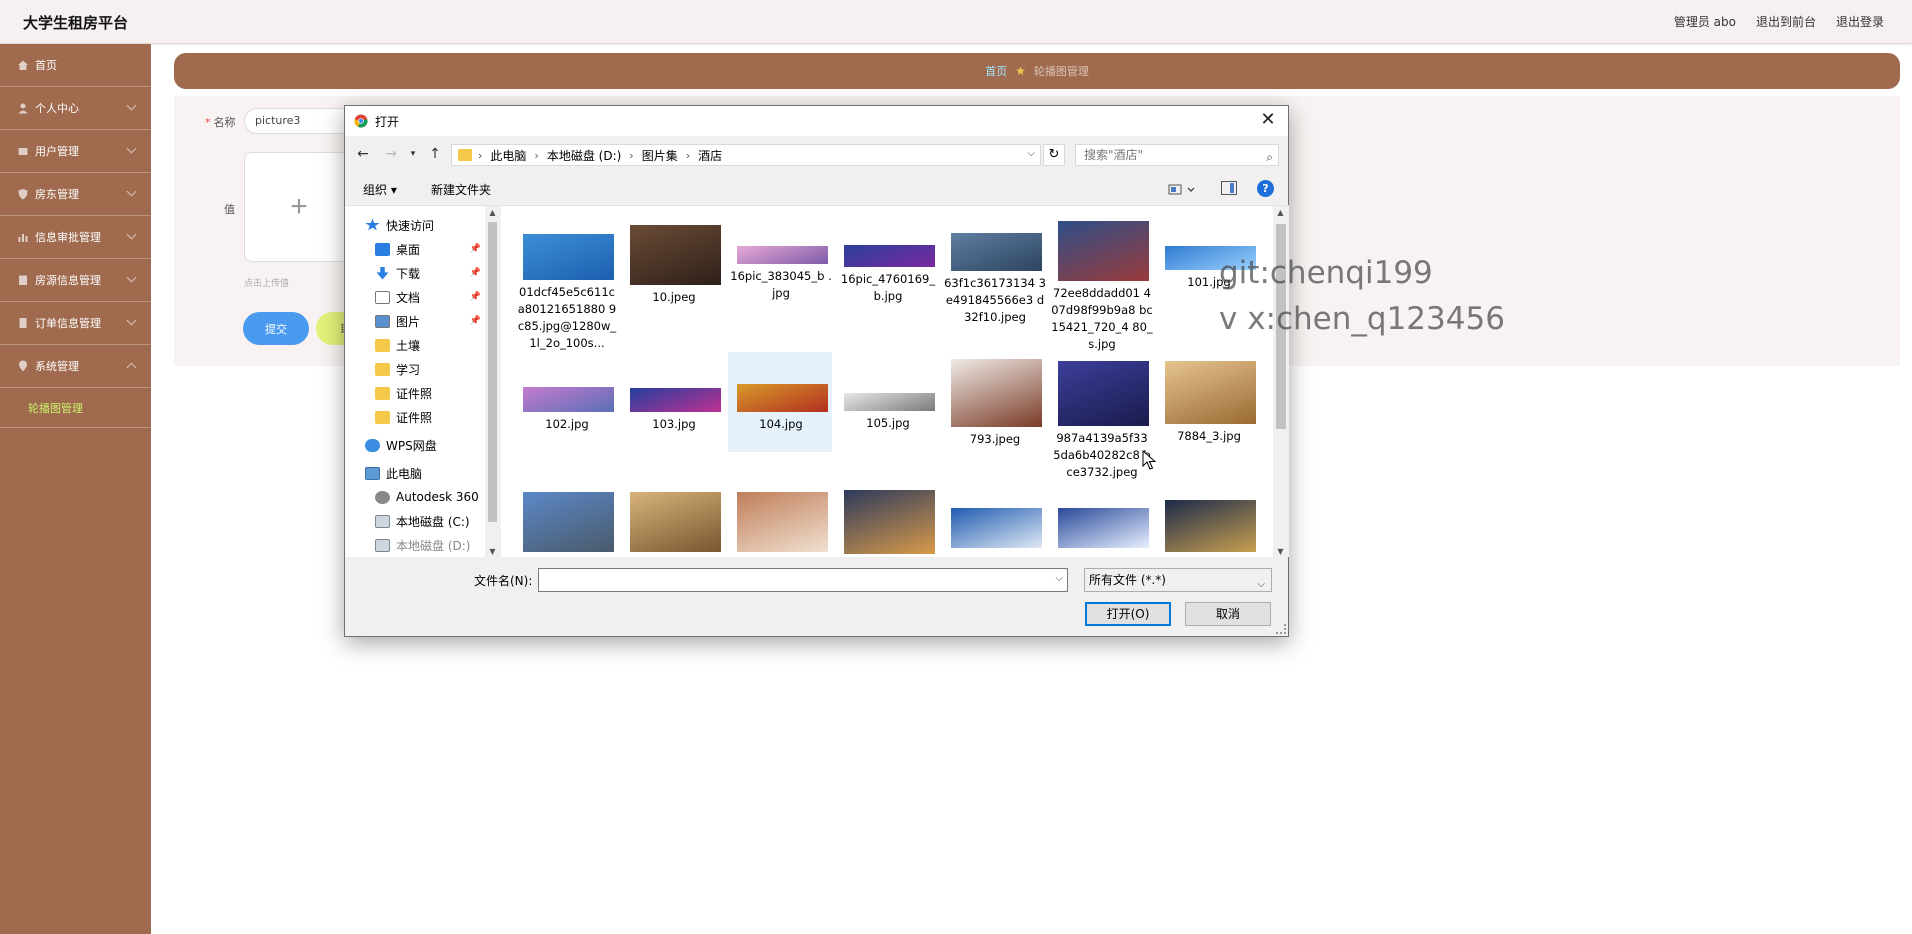 The width and height of the screenshot is (1912, 934). What do you see at coordinates (660, 155) in the screenshot?
I see `path-segment-pictures: 图片集` at bounding box center [660, 155].